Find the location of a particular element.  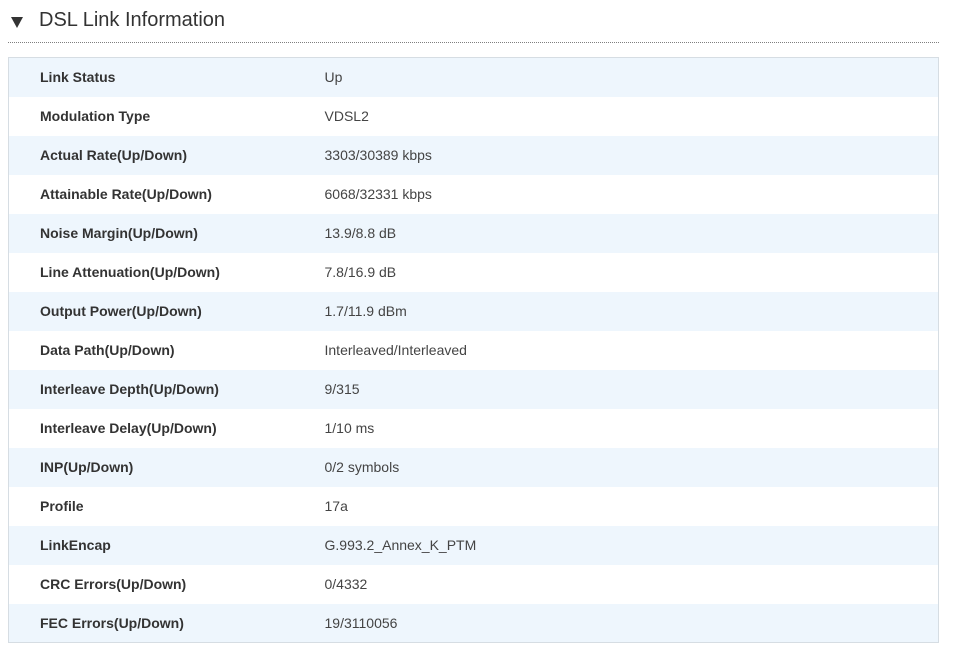

row-value: Interleaved/Interleaved is located at coordinates (631, 350).